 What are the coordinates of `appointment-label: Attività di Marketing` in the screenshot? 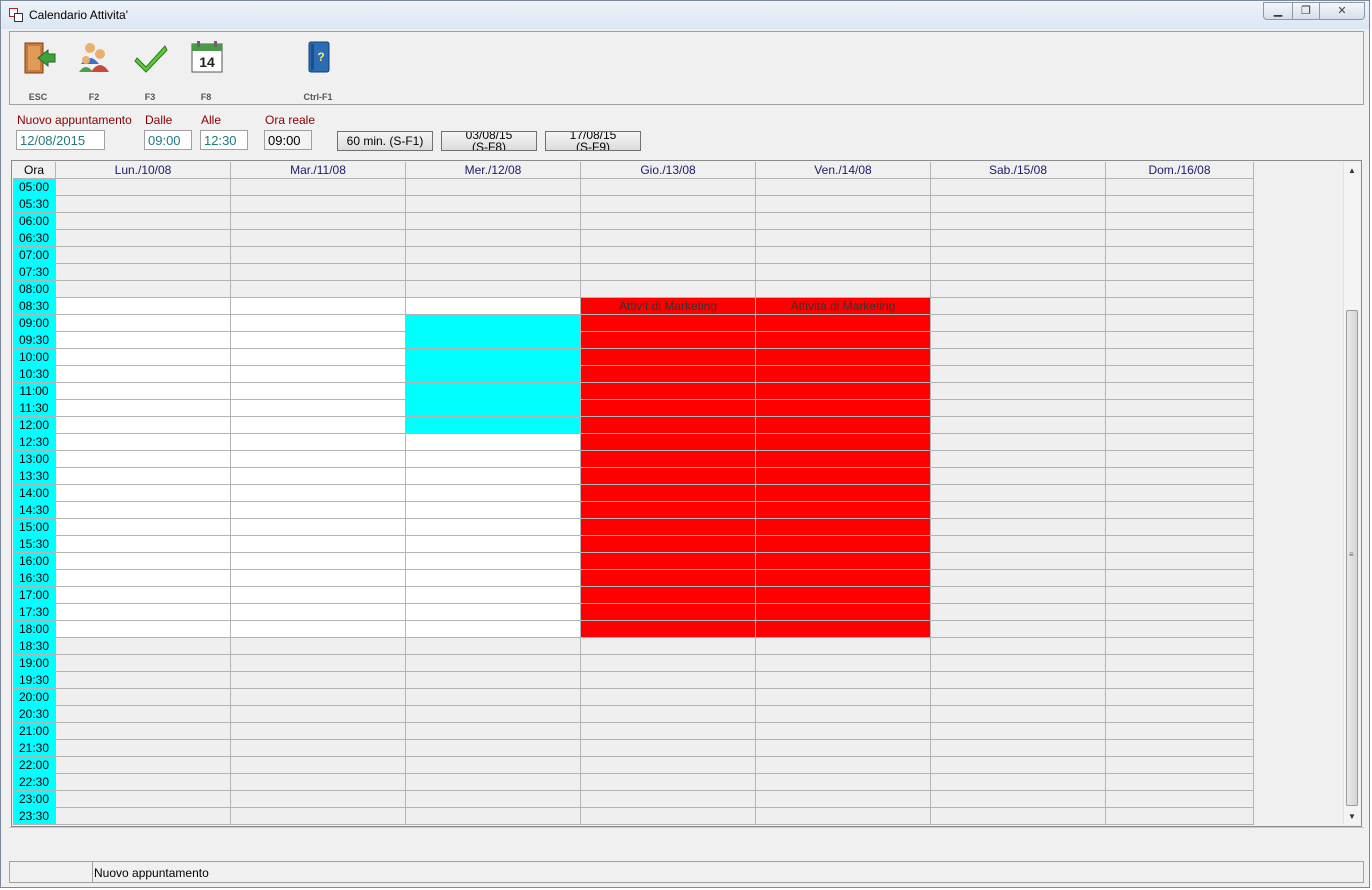 It's located at (843, 306).